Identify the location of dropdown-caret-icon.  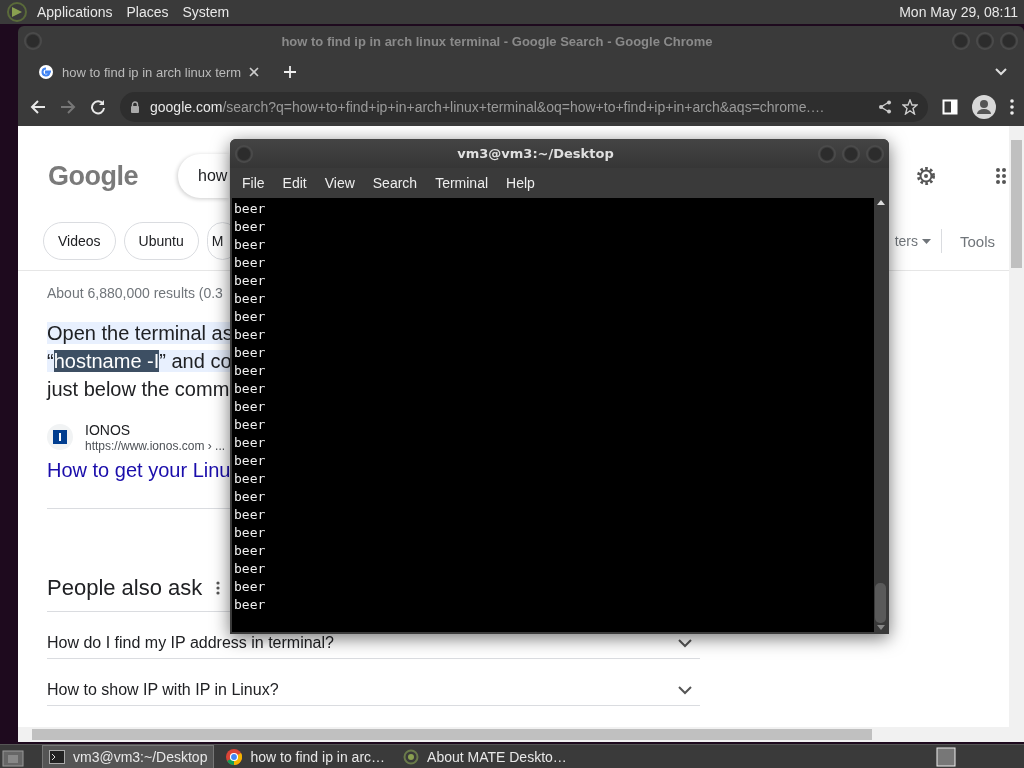
(926, 241).